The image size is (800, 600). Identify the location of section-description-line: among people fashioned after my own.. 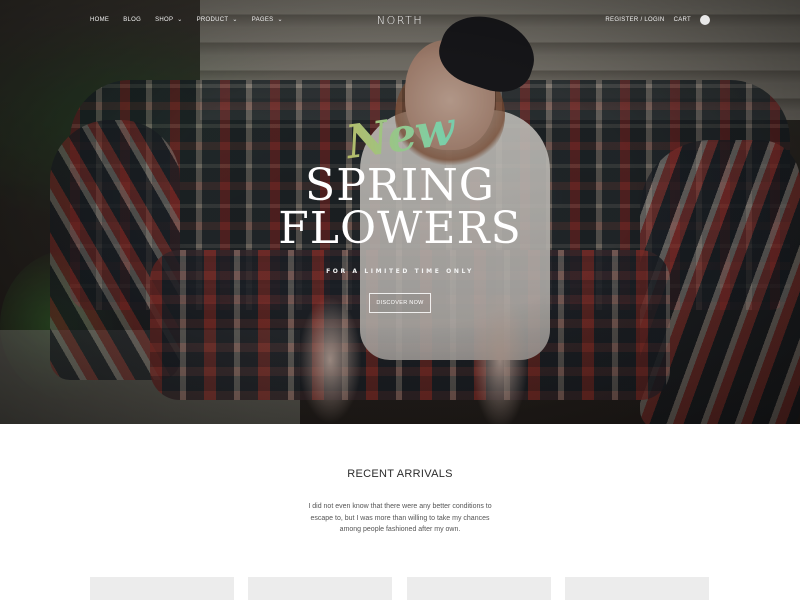
(400, 529).